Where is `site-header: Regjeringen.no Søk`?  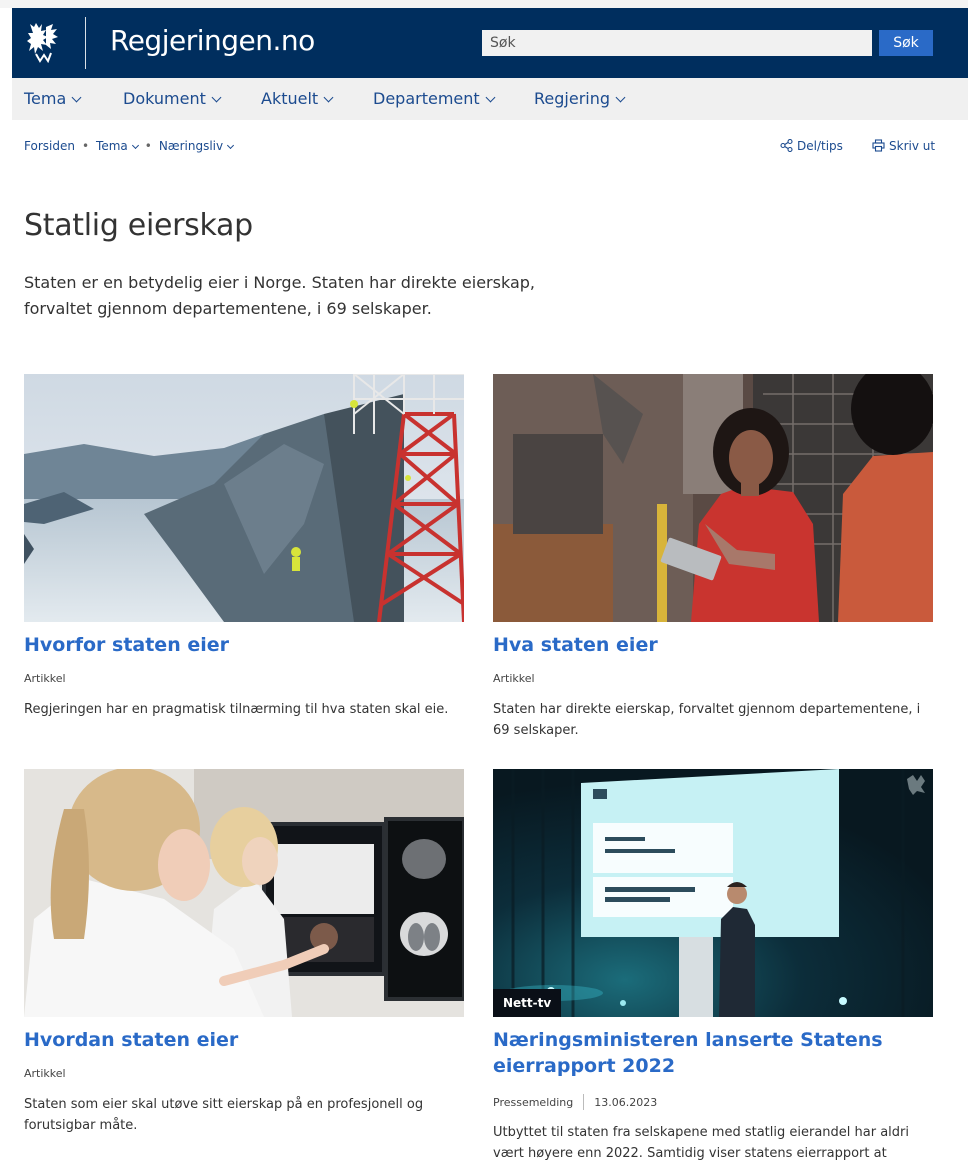
site-header: Regjeringen.no Søk is located at coordinates (490, 43).